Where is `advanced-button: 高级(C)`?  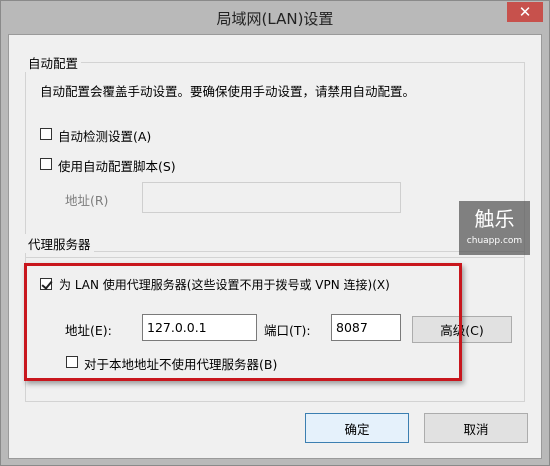
advanced-button: 高级(C) is located at coordinates (462, 329).